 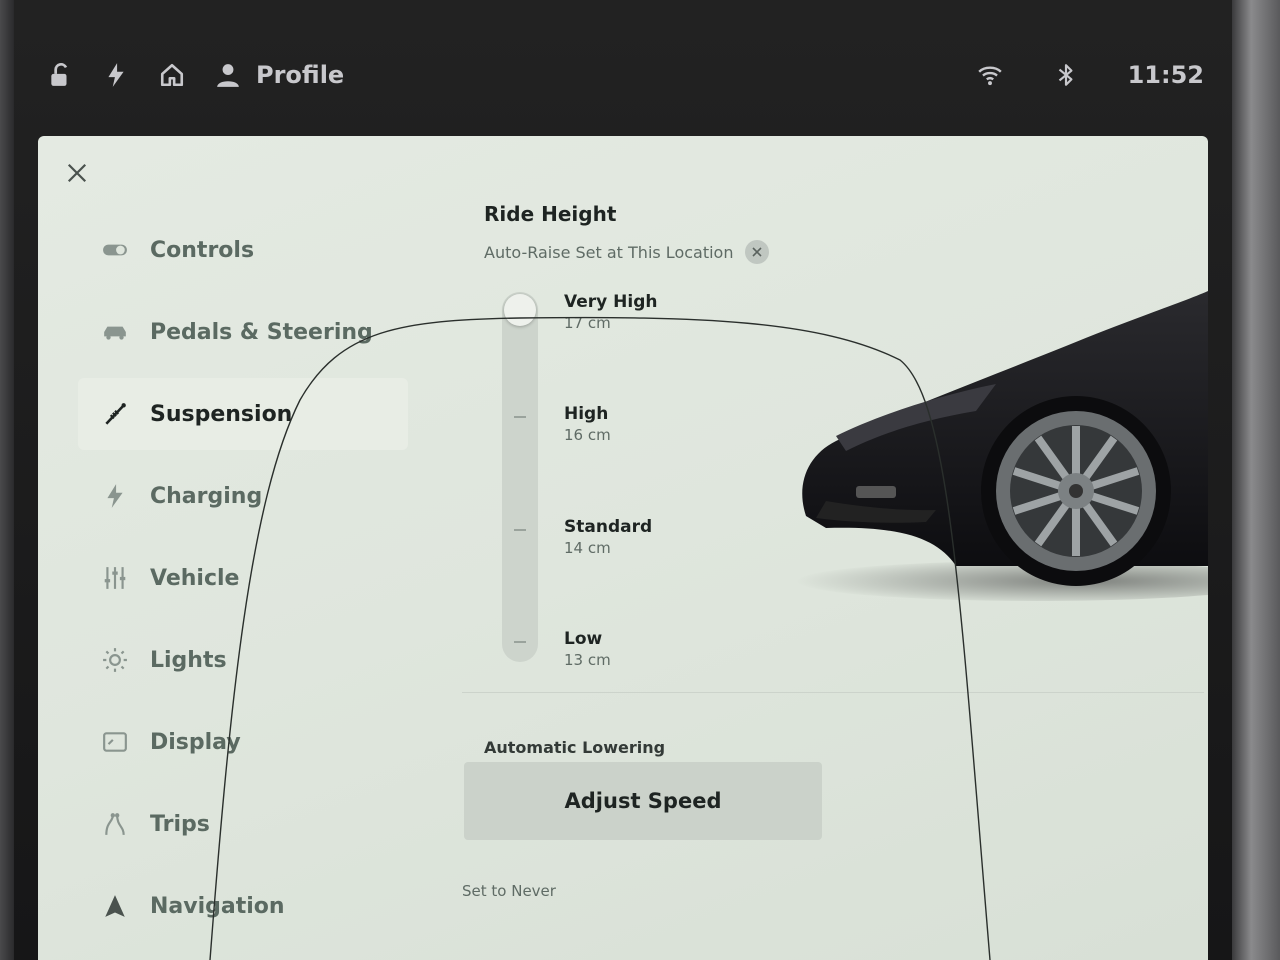 What do you see at coordinates (60, 75) in the screenshot?
I see `lock-open-icon` at bounding box center [60, 75].